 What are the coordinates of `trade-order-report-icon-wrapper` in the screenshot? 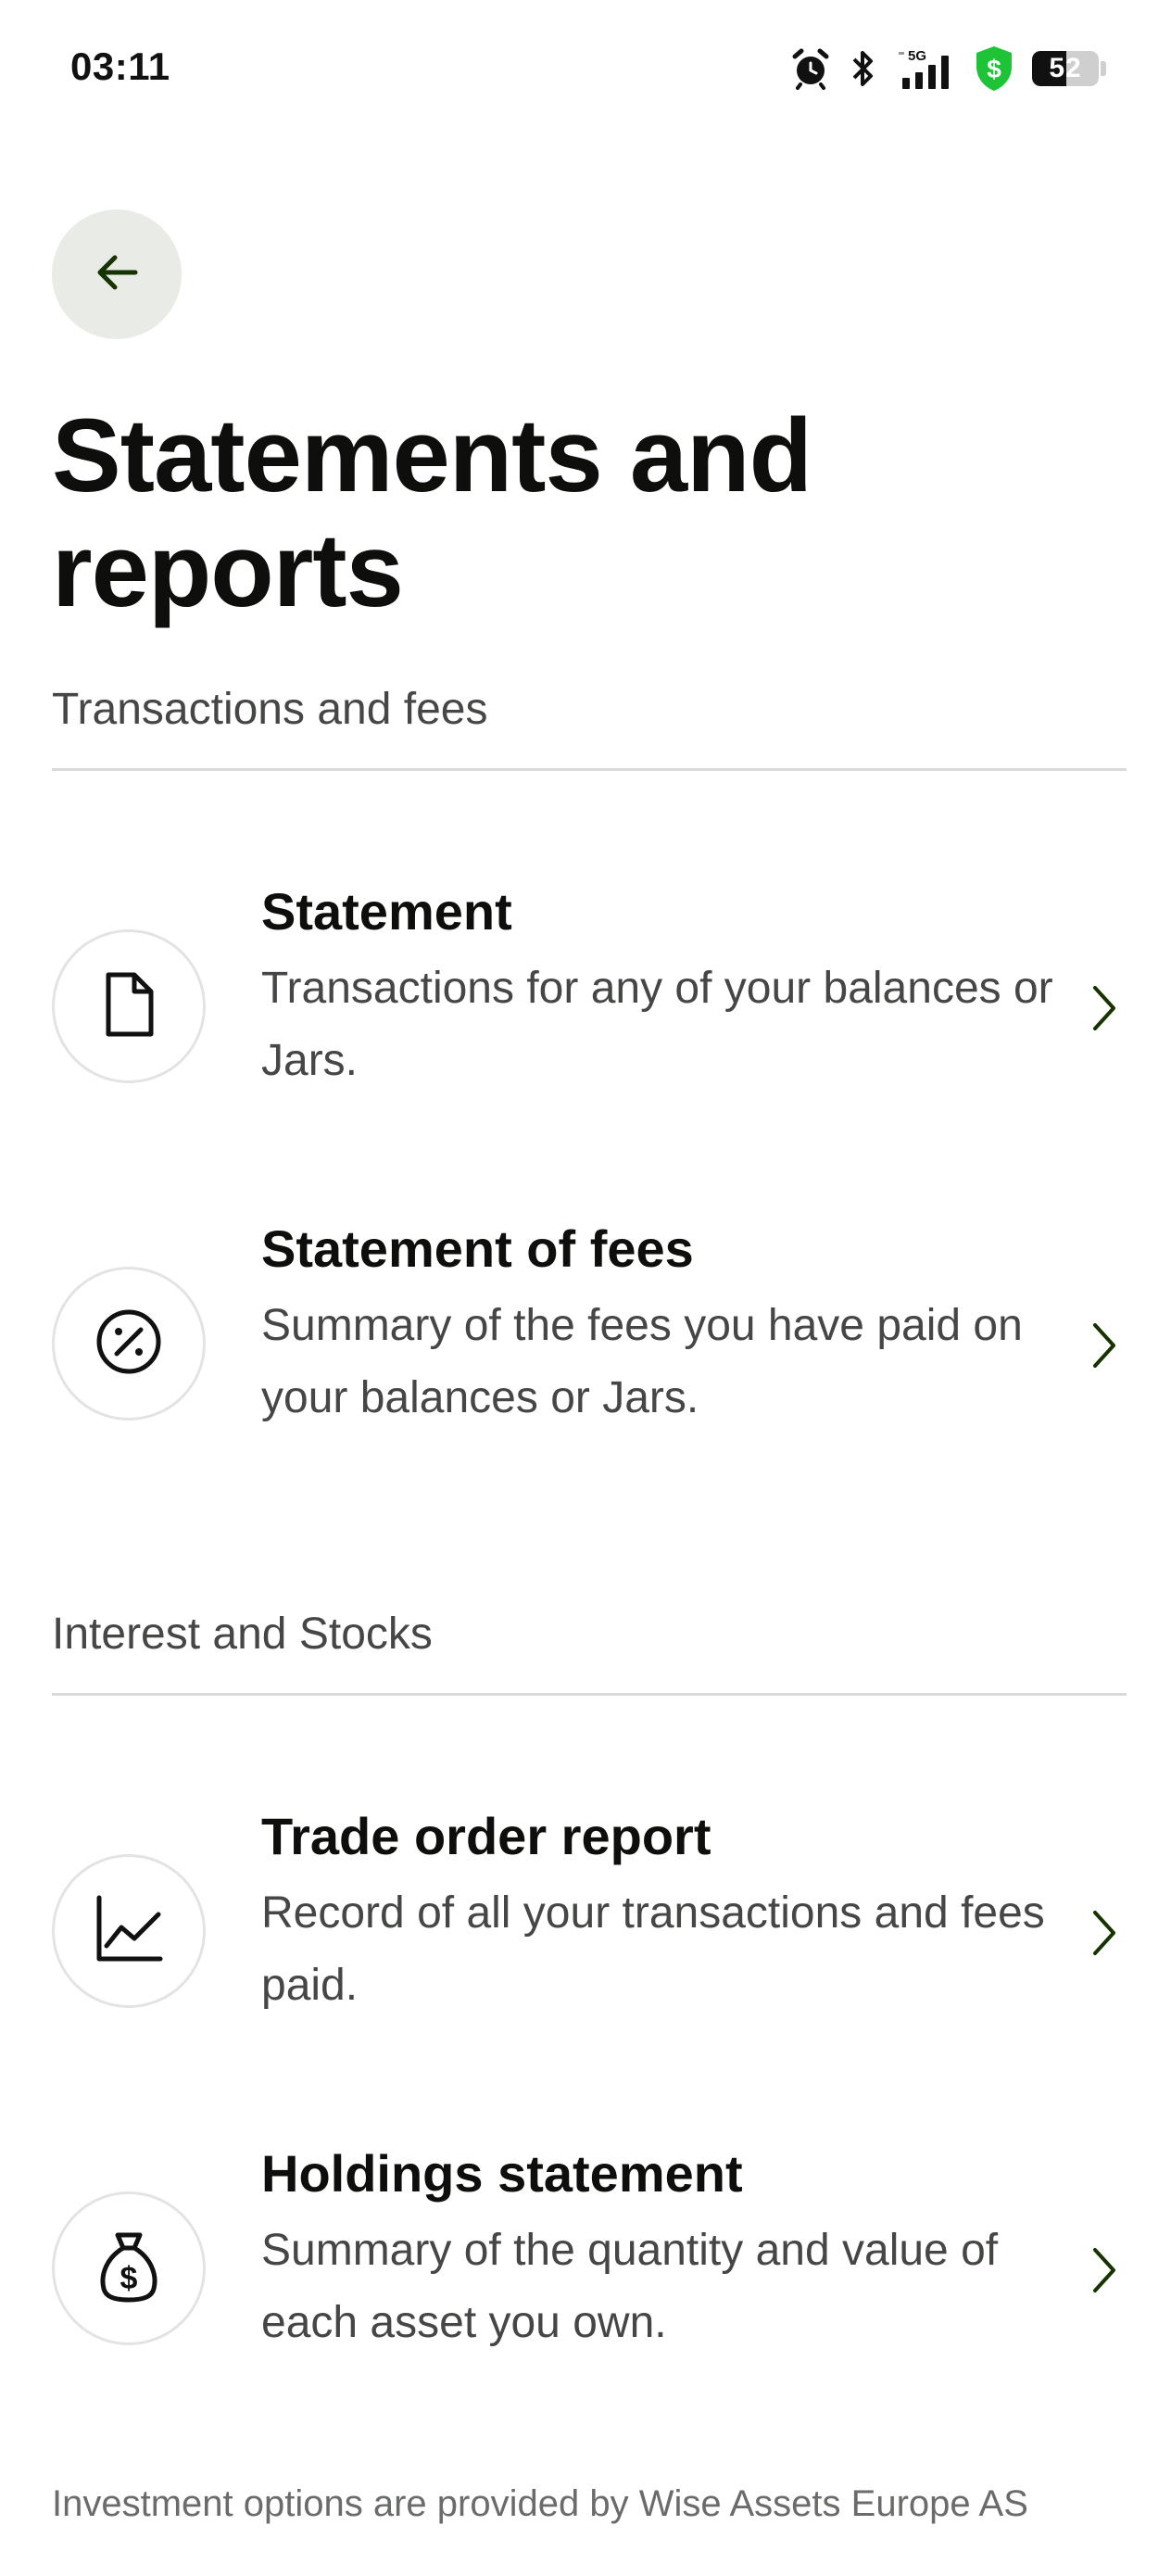 It's located at (129, 1931).